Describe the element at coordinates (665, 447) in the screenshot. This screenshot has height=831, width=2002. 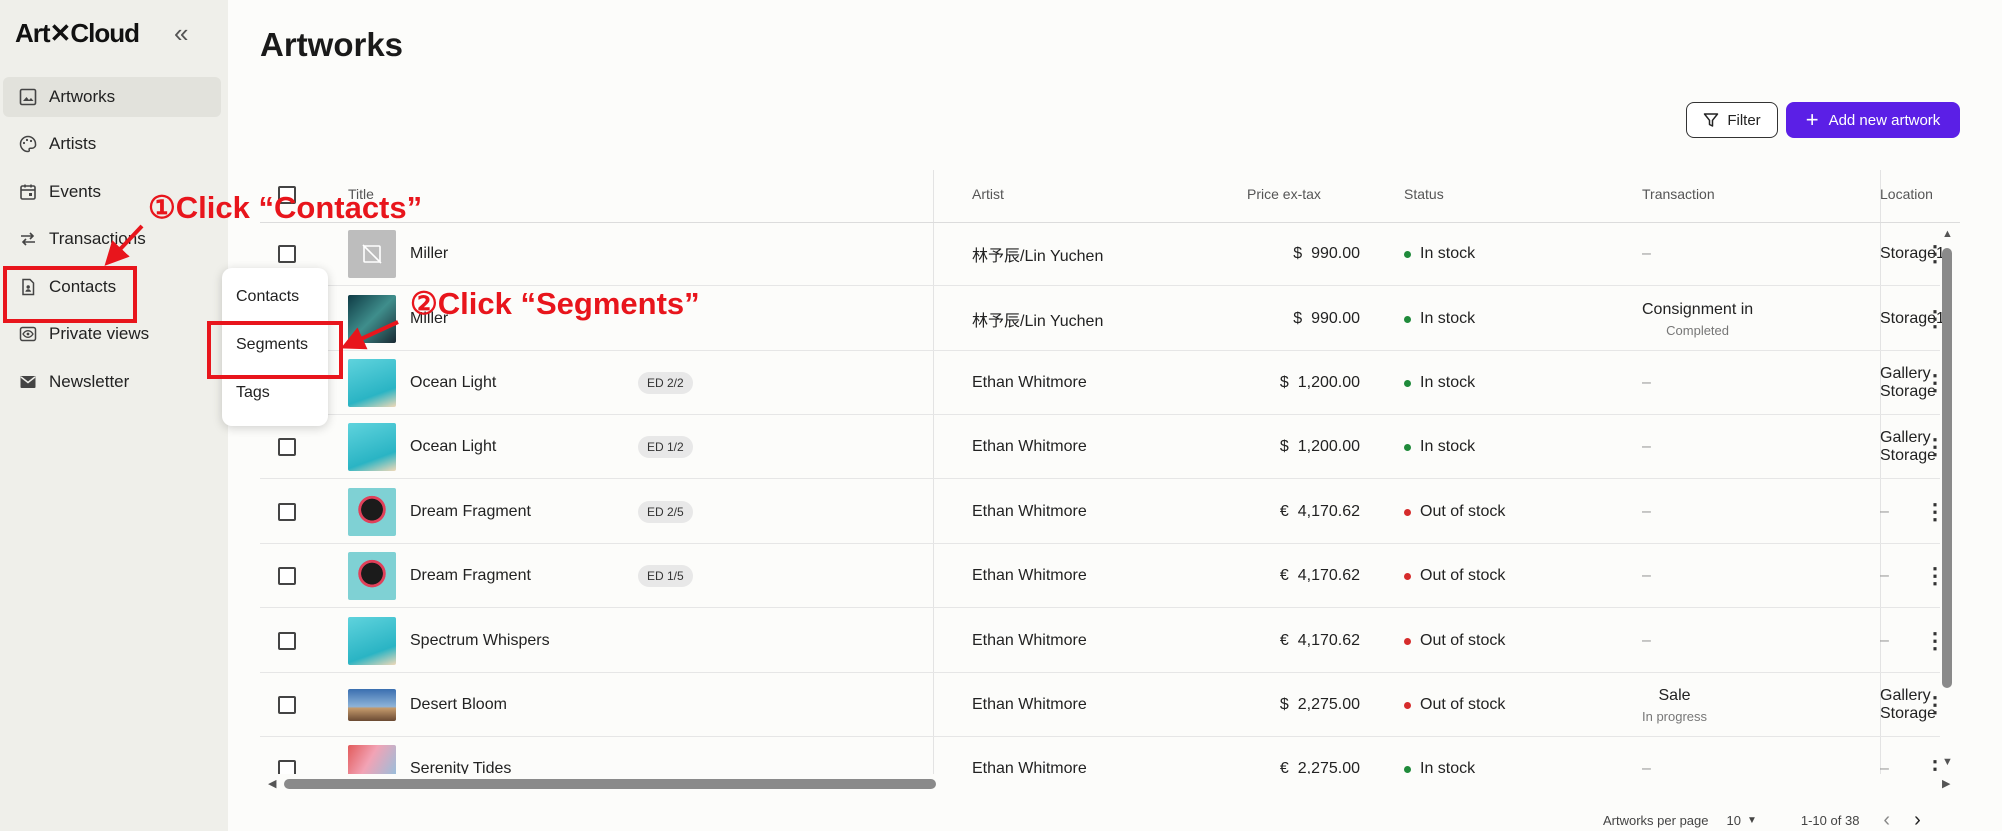
I see `edition-badge: ED 1/2` at that location.